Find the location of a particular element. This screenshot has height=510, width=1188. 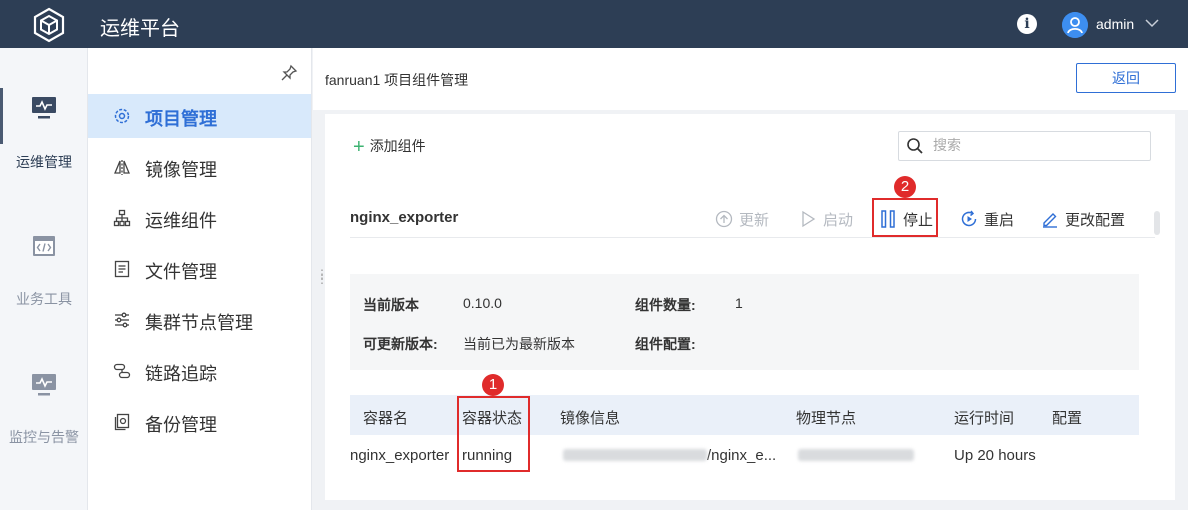

restart-button: 重启 is located at coordinates (987, 219).